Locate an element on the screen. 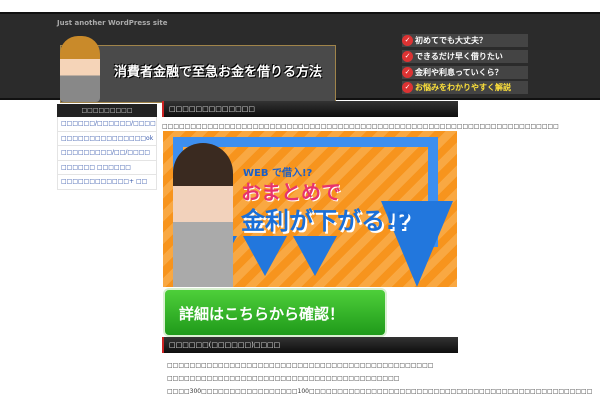 This screenshot has height=400, width=600. details-button: 詳細はこちらから確認！ is located at coordinates (275, 312).